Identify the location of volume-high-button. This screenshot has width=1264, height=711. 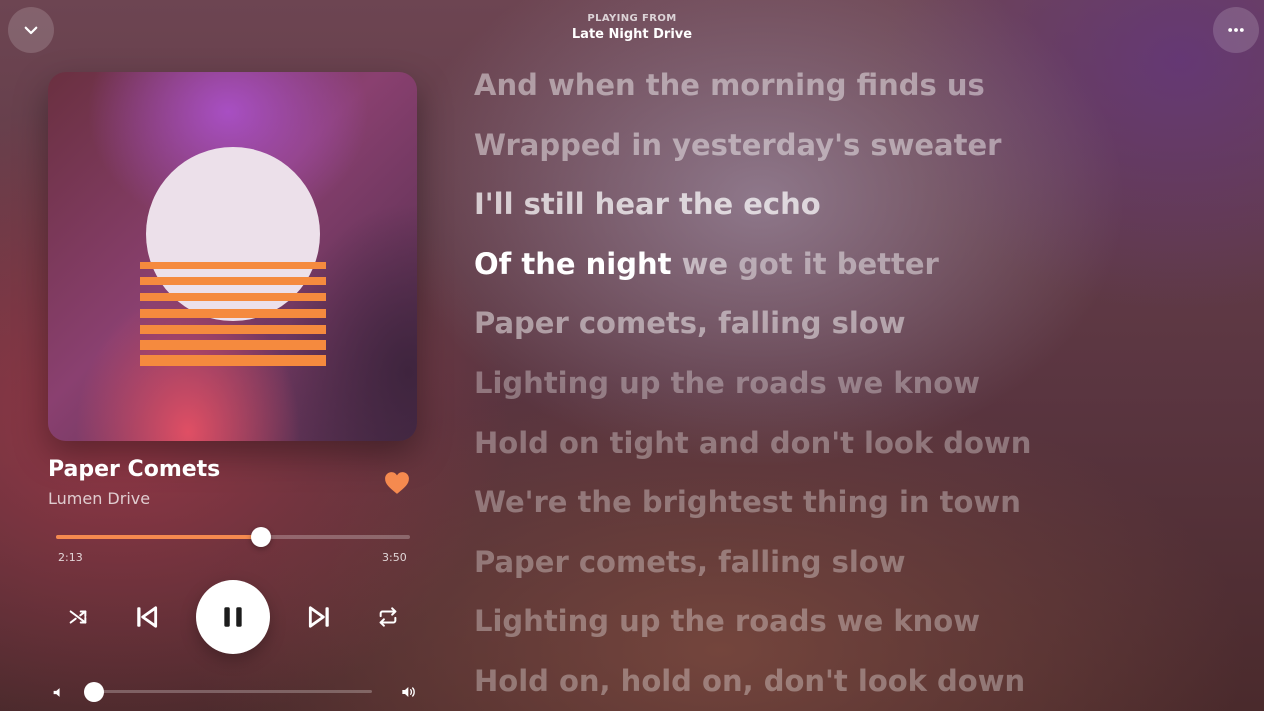
(409, 692).